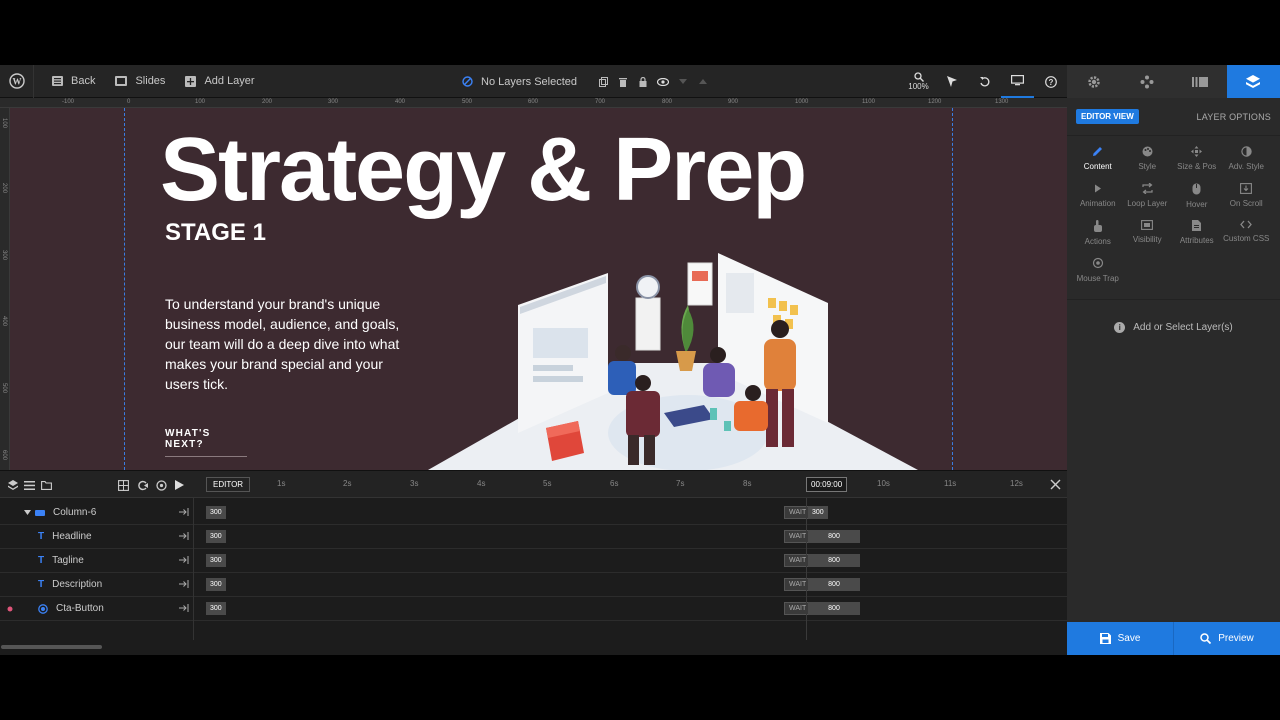  I want to click on collapse-arrow-icon, so click(27, 512).